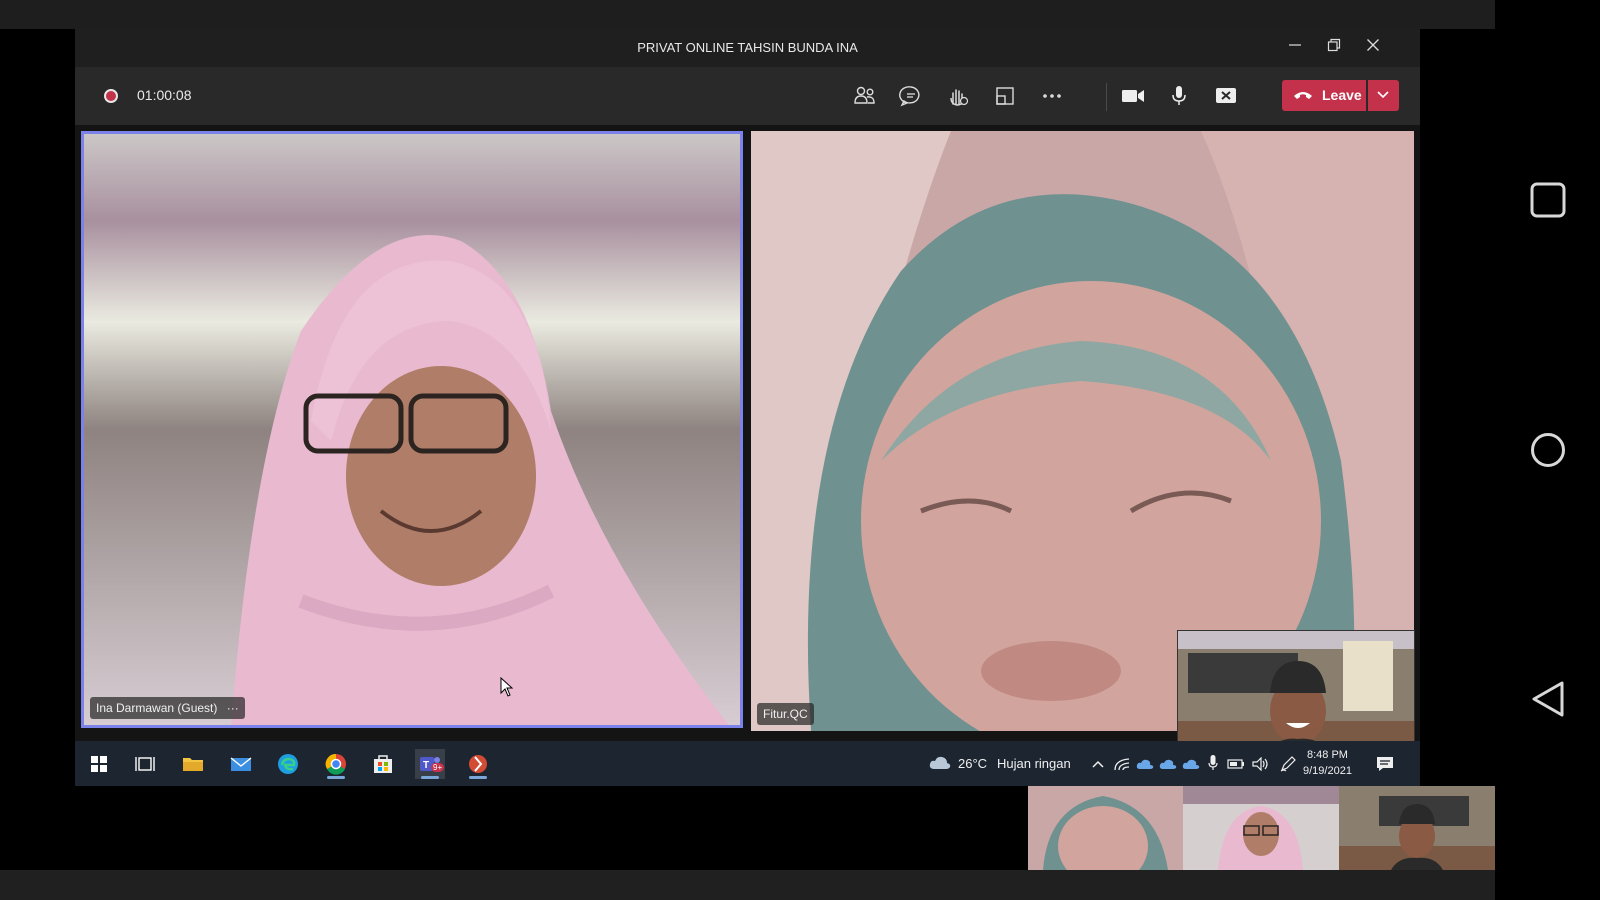  I want to click on minimize-icon, so click(1295, 45).